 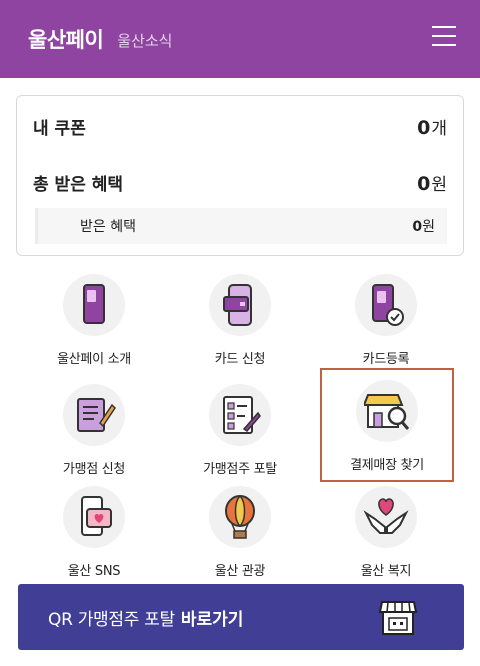 I want to click on menu-ulsanpay-intro: 울산페이 소개, so click(x=94, y=321).